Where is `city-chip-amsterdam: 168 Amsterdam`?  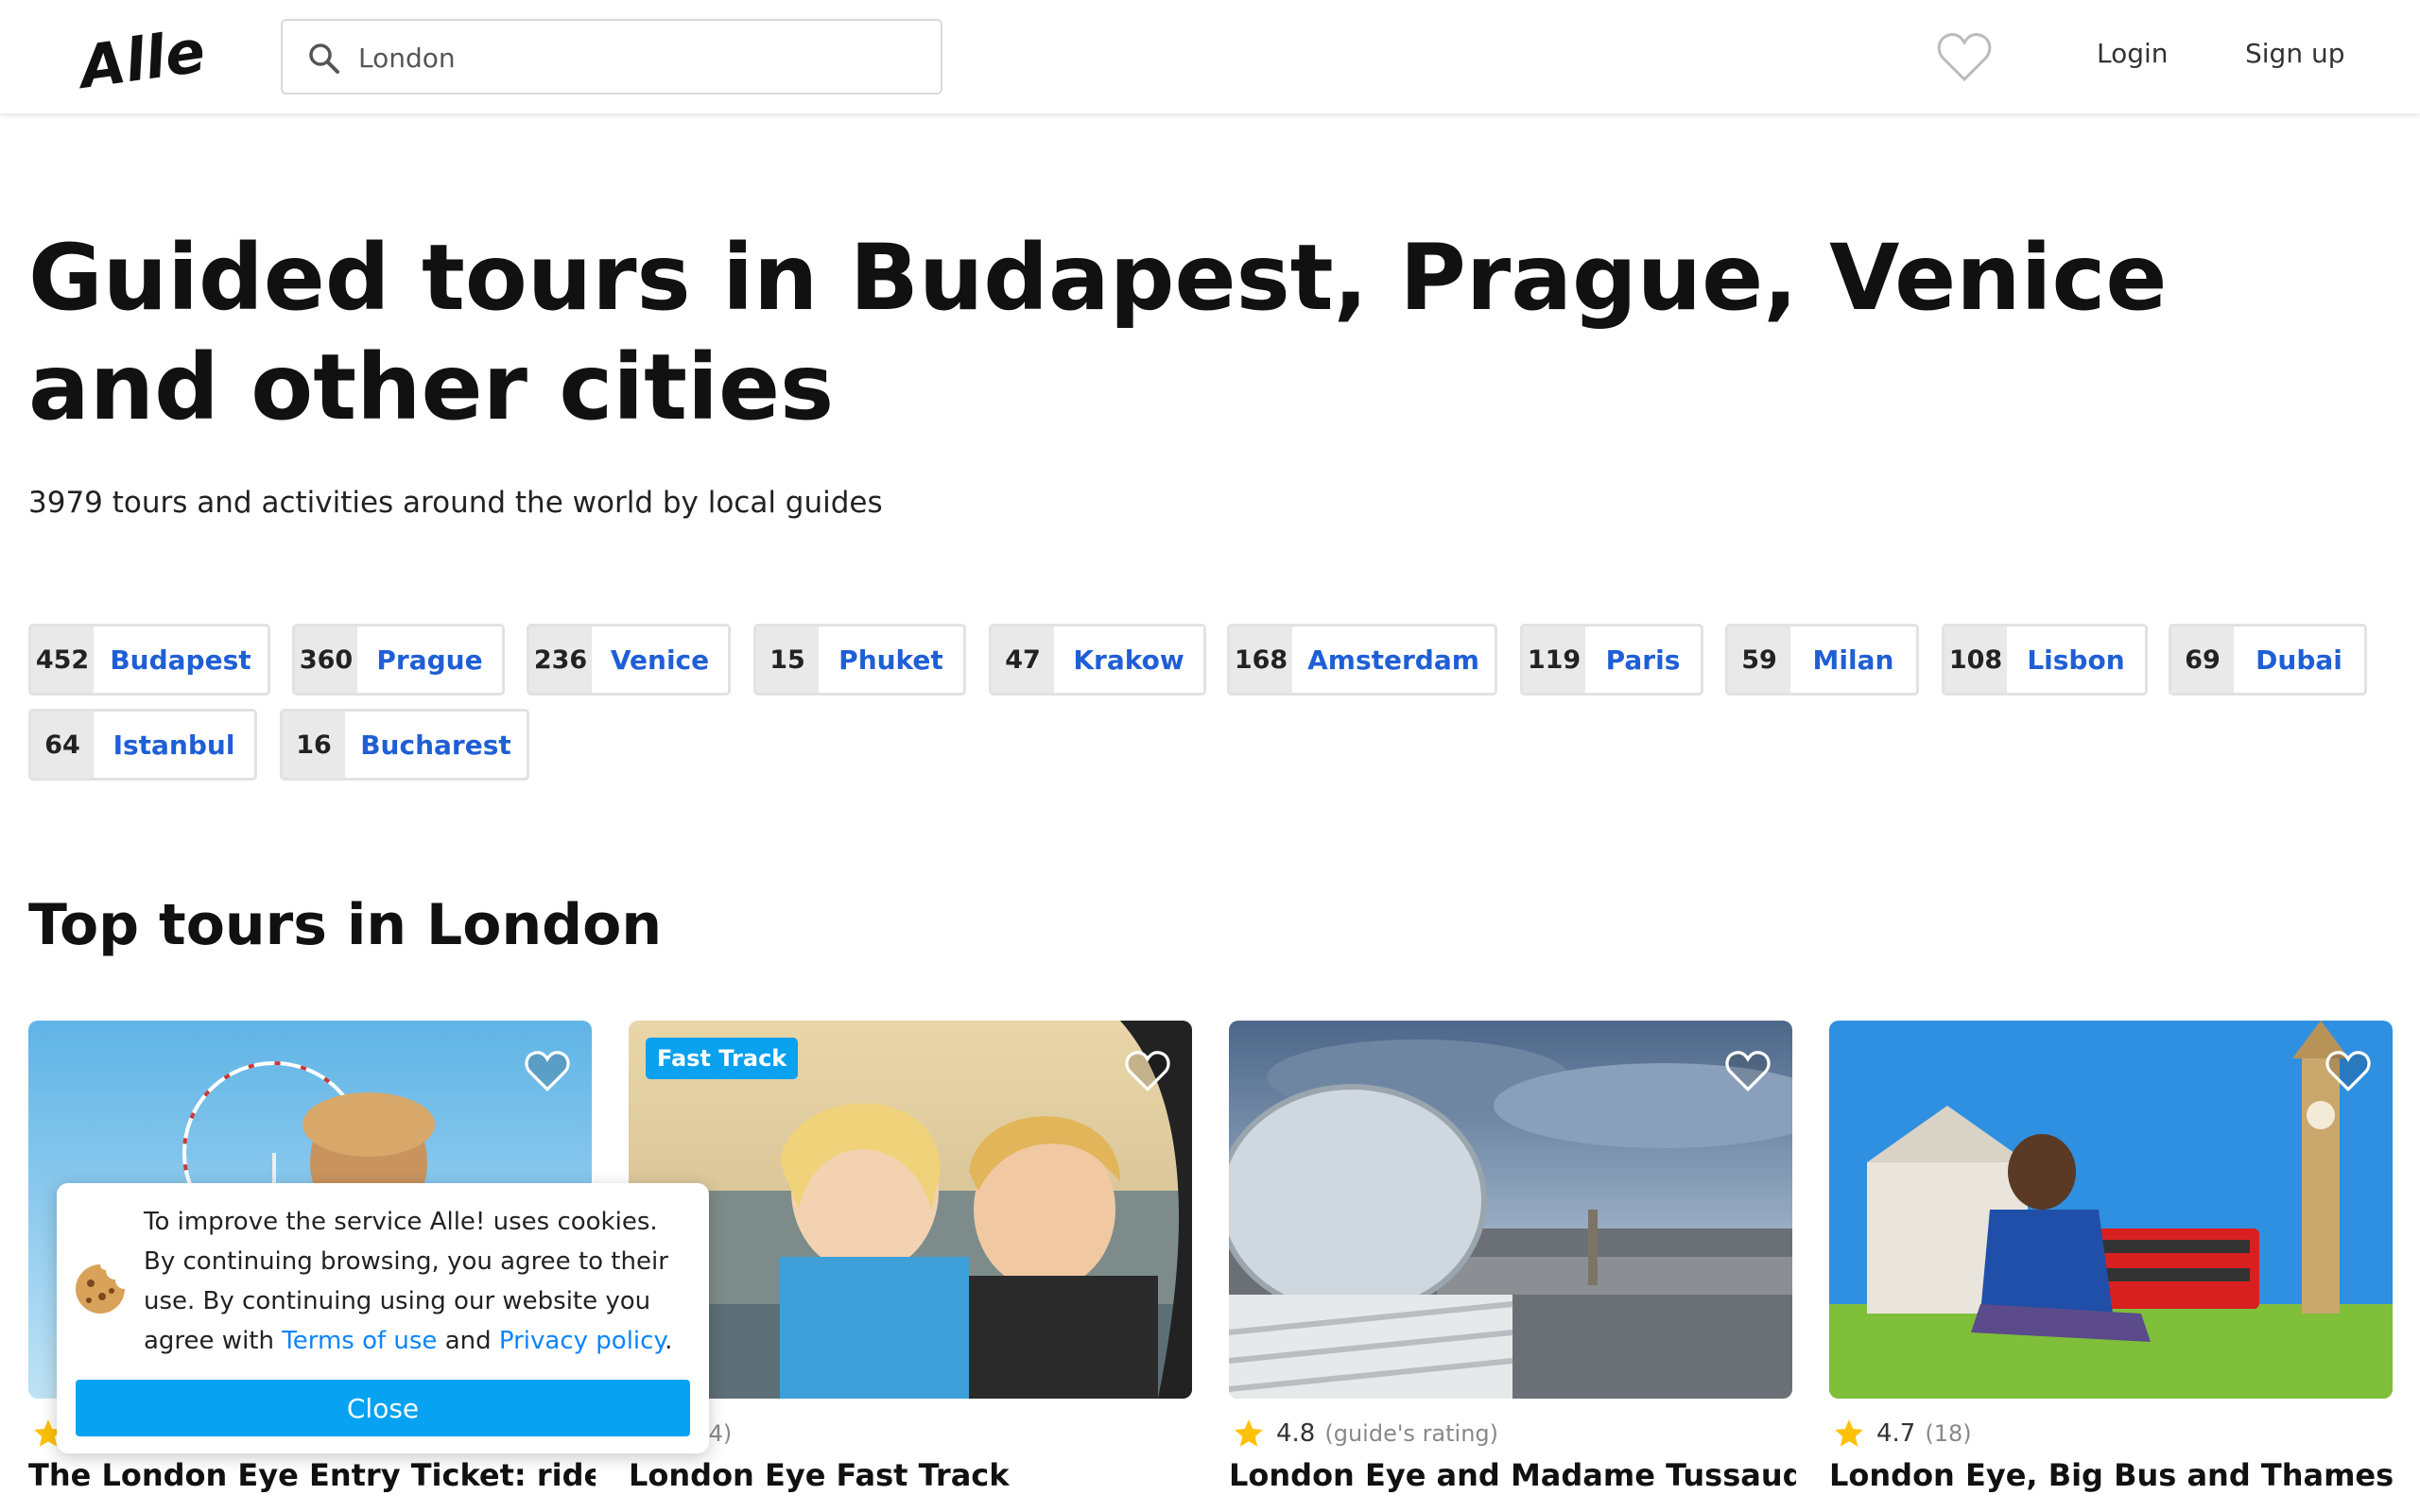 city-chip-amsterdam: 168 Amsterdam is located at coordinates (1362, 660).